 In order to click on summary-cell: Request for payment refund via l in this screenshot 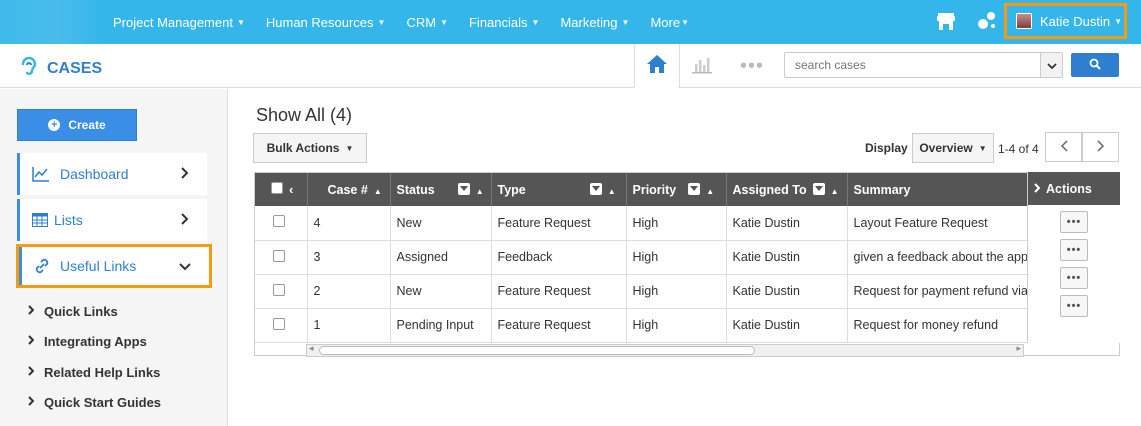, I will do `click(941, 291)`.